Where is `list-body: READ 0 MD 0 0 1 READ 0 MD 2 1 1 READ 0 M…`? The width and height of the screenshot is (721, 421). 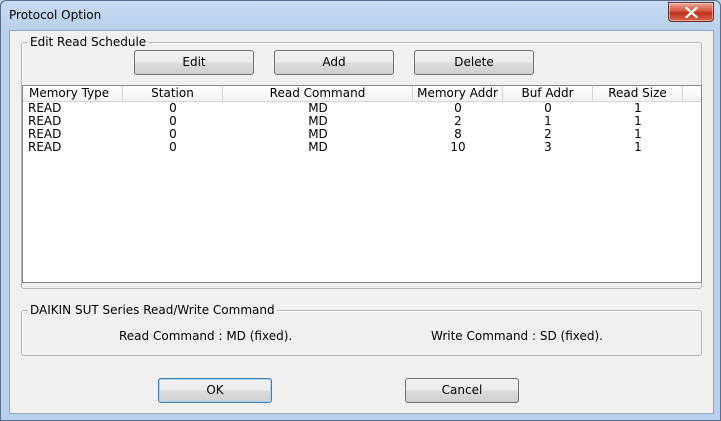
list-body: READ 0 MD 0 0 1 READ 0 MD 2 1 1 READ 0 M… is located at coordinates (362, 128).